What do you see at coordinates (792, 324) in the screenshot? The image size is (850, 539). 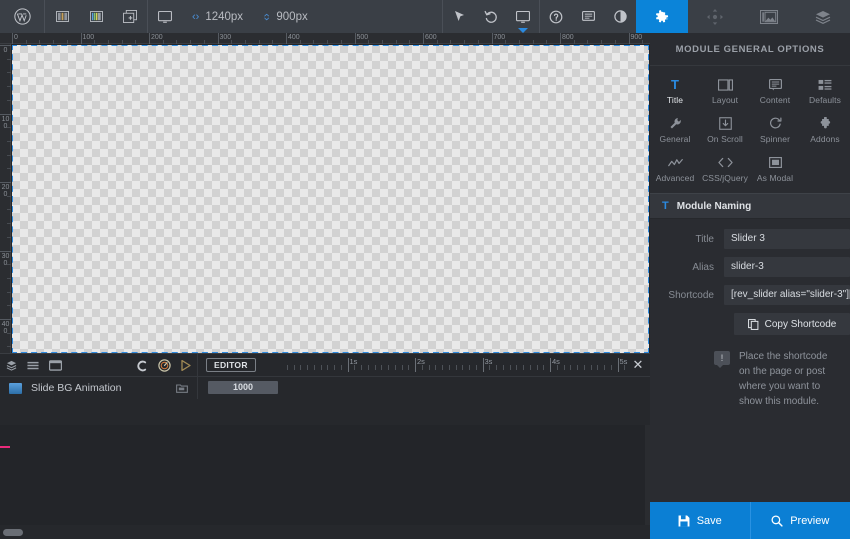 I see `copy-shortcode-button: Copy Shortcode` at bounding box center [792, 324].